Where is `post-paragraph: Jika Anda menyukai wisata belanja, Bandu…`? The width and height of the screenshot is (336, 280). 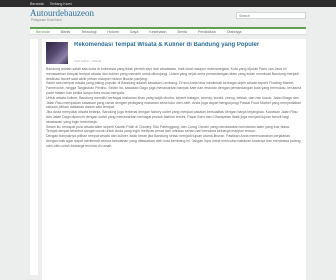
post-paragraph: Jika Anda menyukai wisata belanja, Bandu… is located at coordinates (172, 117).